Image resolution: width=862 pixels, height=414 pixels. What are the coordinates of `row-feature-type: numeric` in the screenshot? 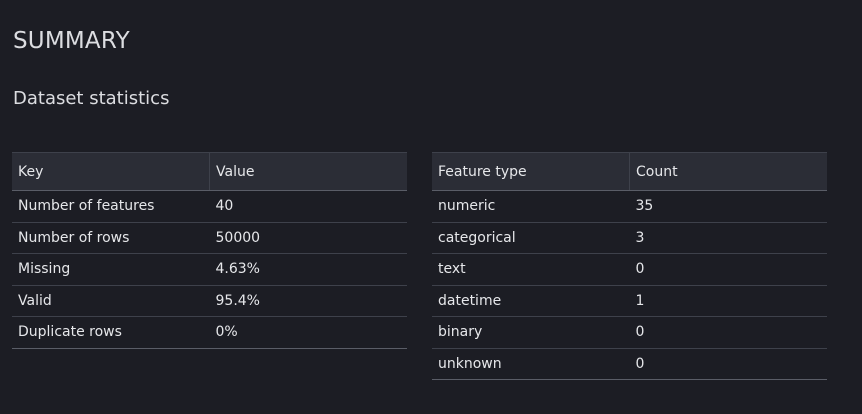 It's located at (531, 206).